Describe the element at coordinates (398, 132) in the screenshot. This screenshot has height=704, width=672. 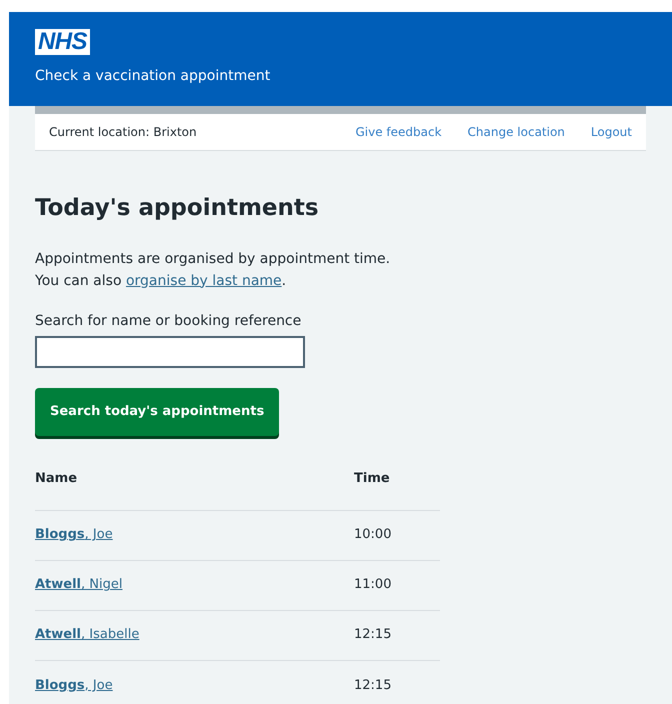
I see `nav-link: Give feedback` at that location.